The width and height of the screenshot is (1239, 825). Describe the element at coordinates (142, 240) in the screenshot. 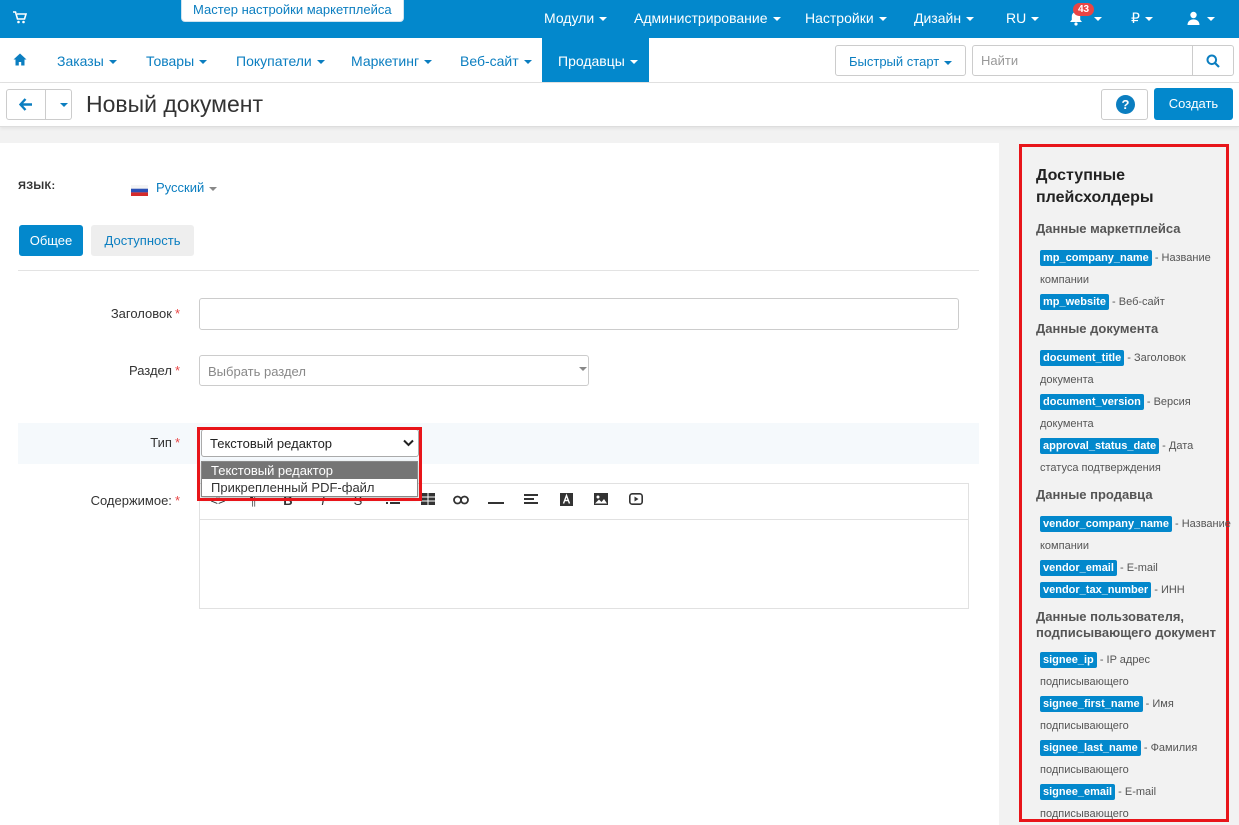

I see `tab-availability: Доступность` at that location.